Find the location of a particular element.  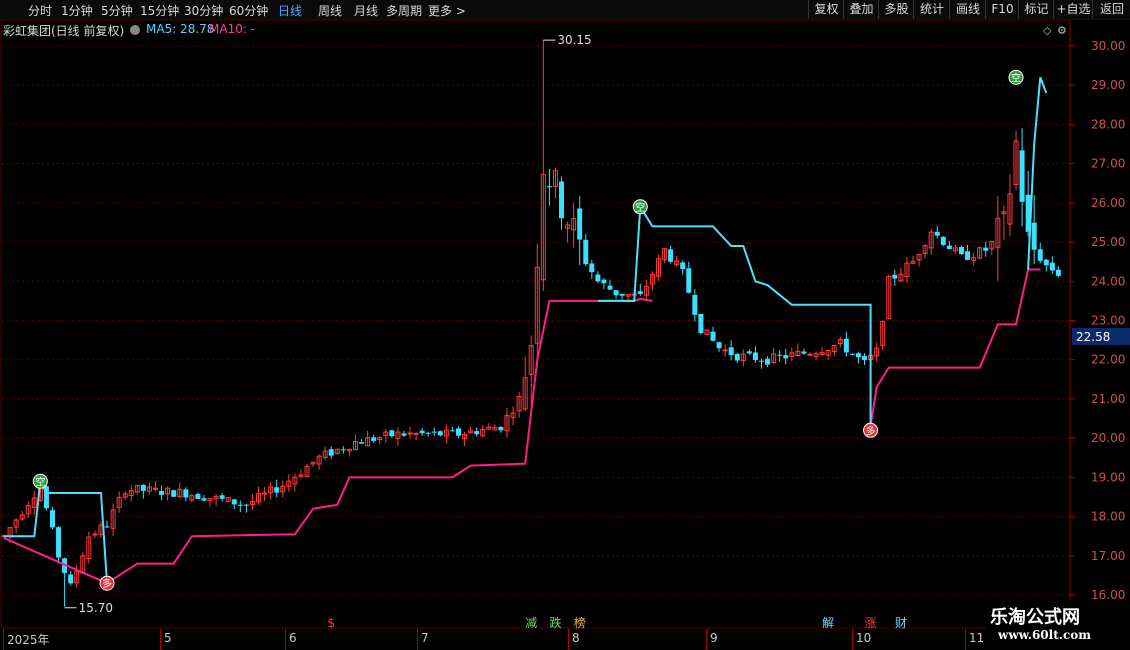

toolbar-button-7: +自选 is located at coordinates (1073, 9).